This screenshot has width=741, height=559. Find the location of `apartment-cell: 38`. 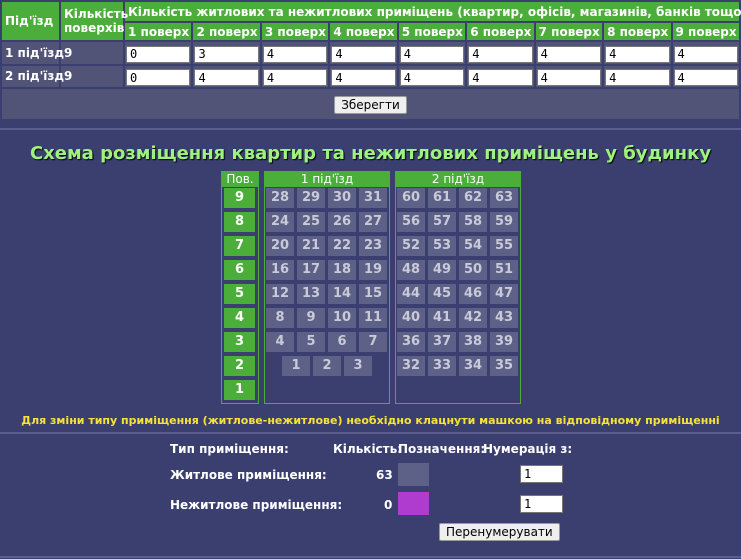

apartment-cell: 38 is located at coordinates (473, 342).